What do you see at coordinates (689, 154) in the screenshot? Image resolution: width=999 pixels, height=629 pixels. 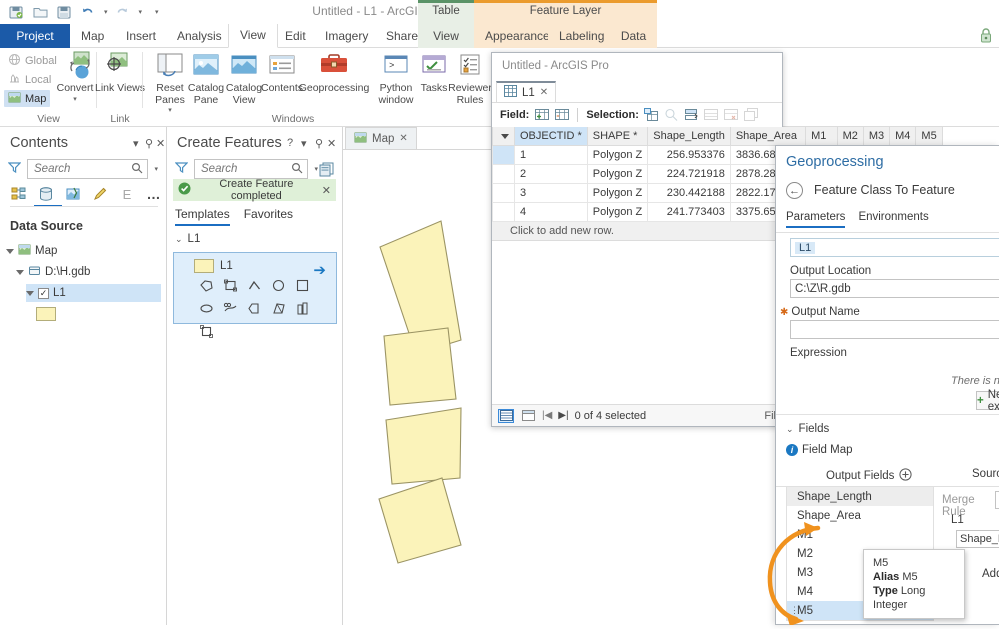 I see `cell-shape-length: 256.953376` at bounding box center [689, 154].